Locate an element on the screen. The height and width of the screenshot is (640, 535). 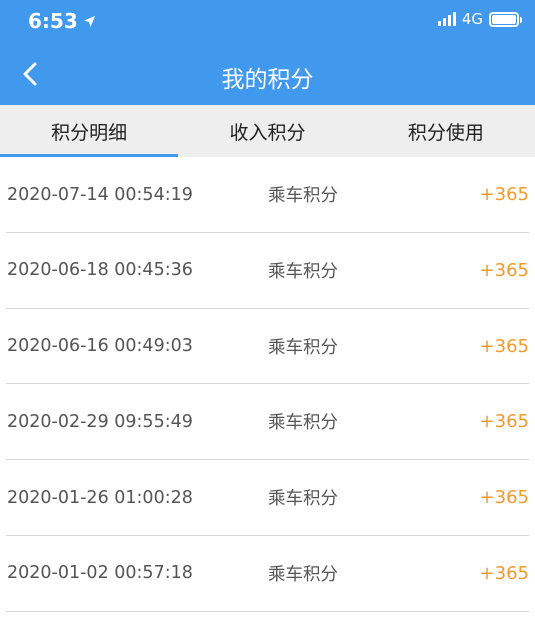
list-item: 2020-01-02 00:57:18 乘车积分 +365 is located at coordinates (267, 574).